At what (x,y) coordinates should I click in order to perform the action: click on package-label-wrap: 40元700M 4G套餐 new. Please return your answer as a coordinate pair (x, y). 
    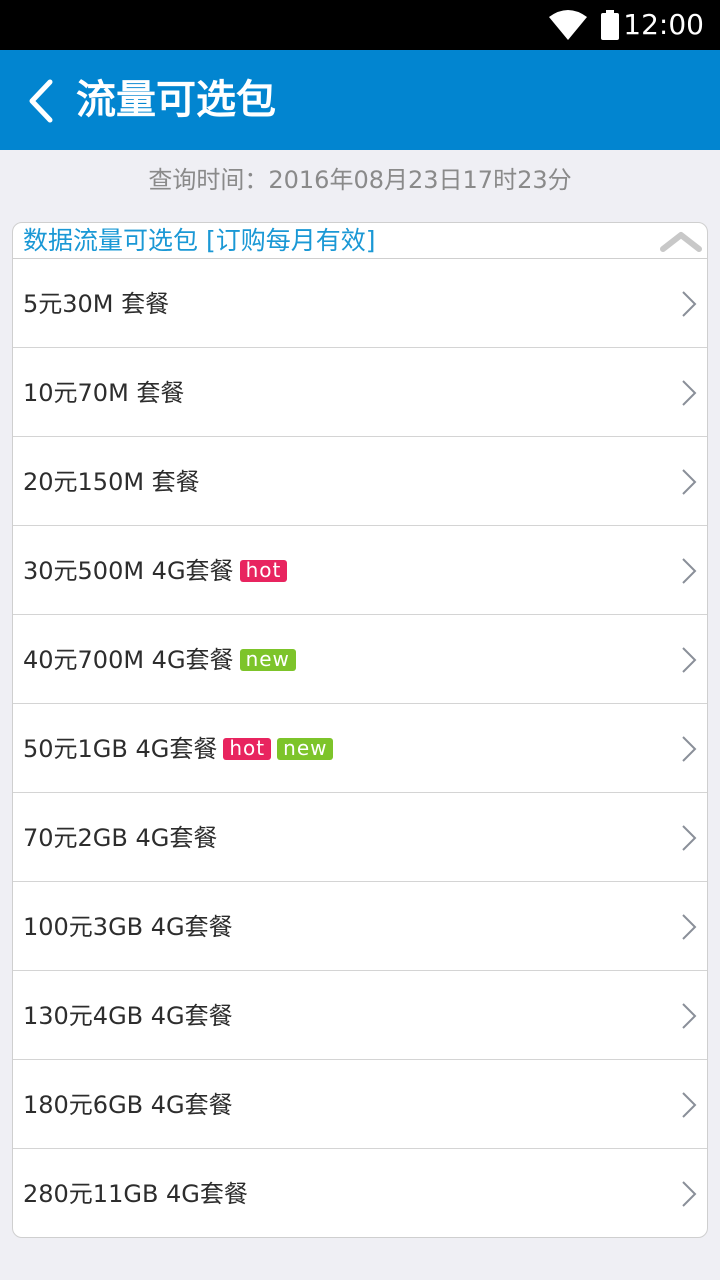
    Looking at the image, I should click on (159, 659).